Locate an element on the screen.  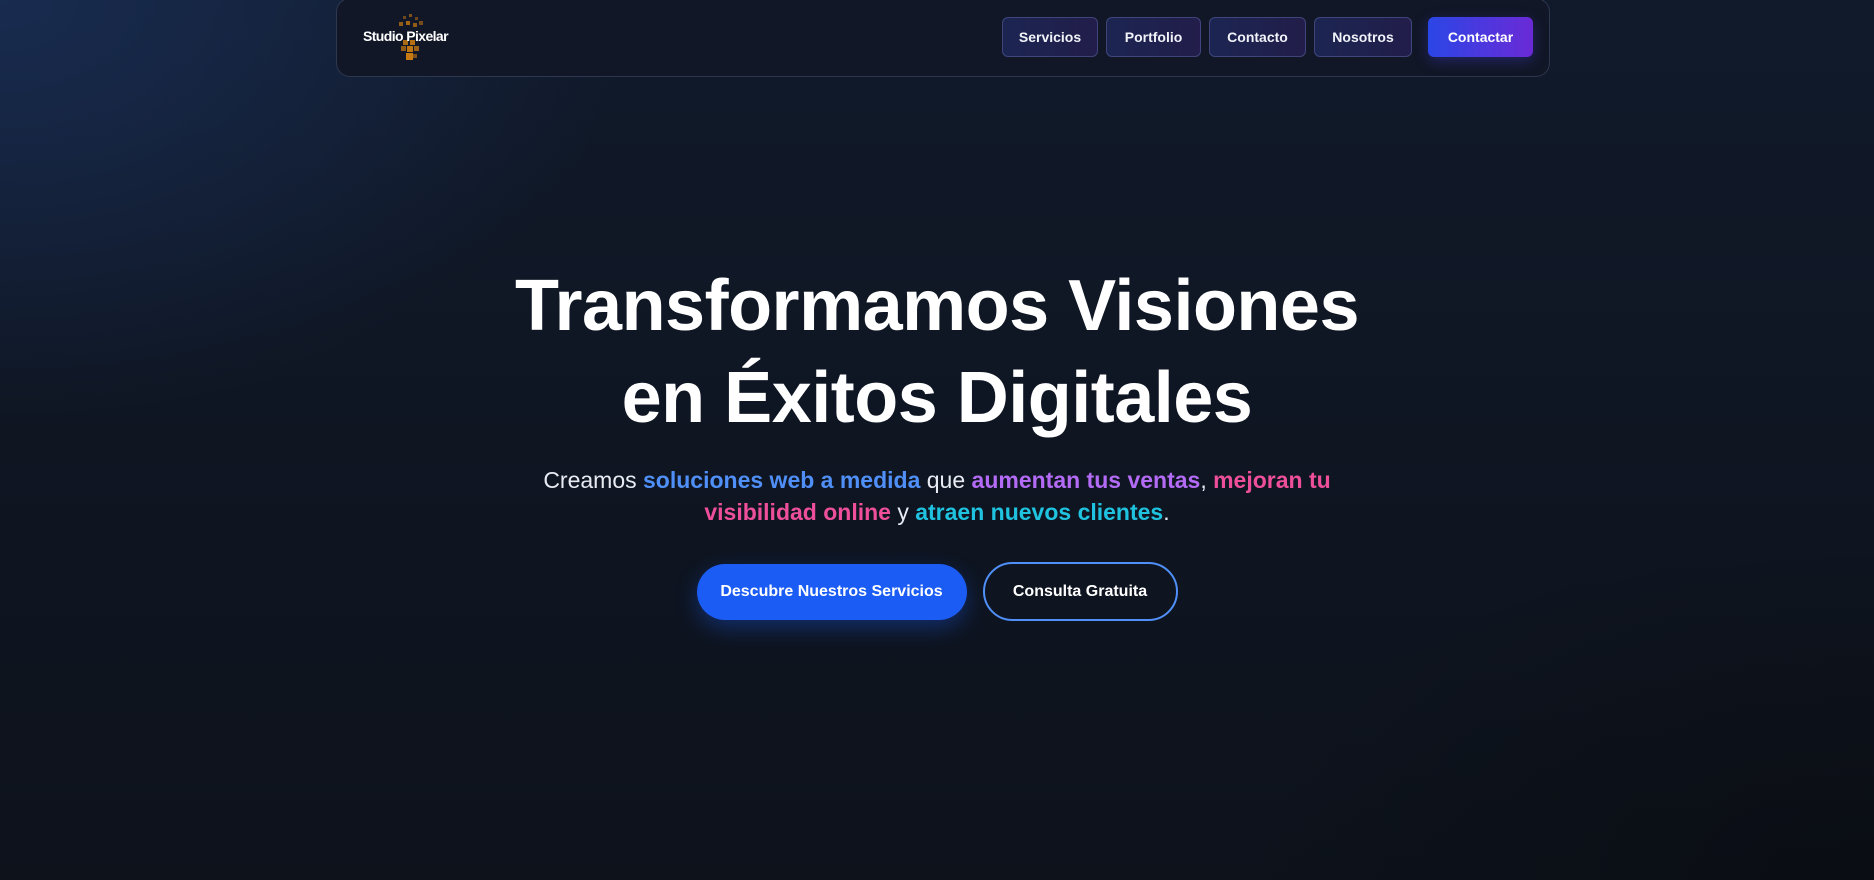
discover-services-button: Descubre Nuestros Servicios is located at coordinates (831, 591).